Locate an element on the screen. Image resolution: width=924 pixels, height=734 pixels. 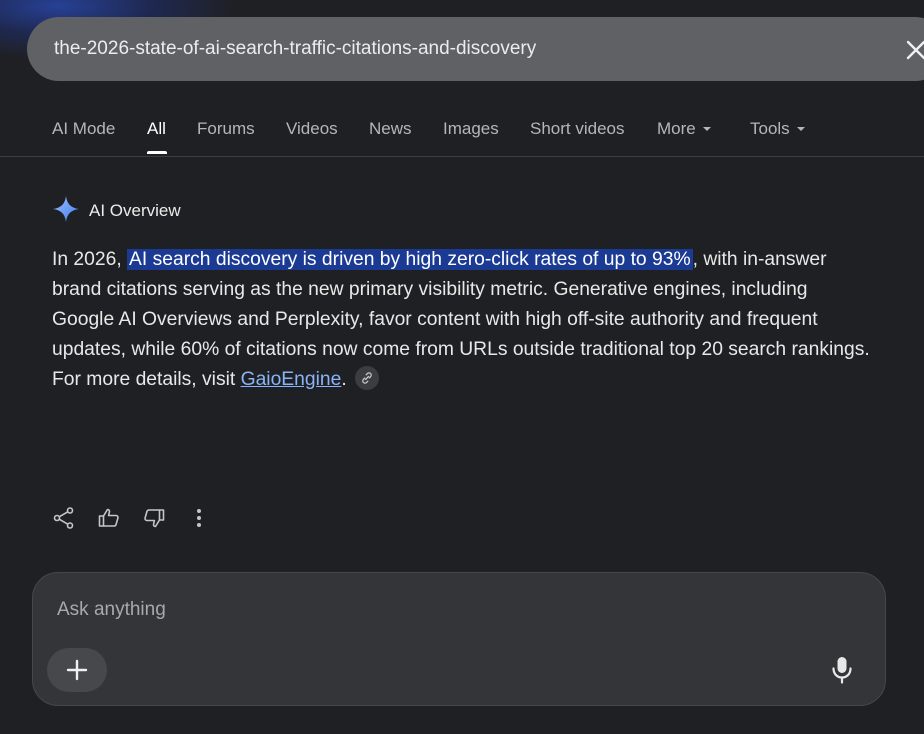
tab-more-label: More is located at coordinates (676, 128).